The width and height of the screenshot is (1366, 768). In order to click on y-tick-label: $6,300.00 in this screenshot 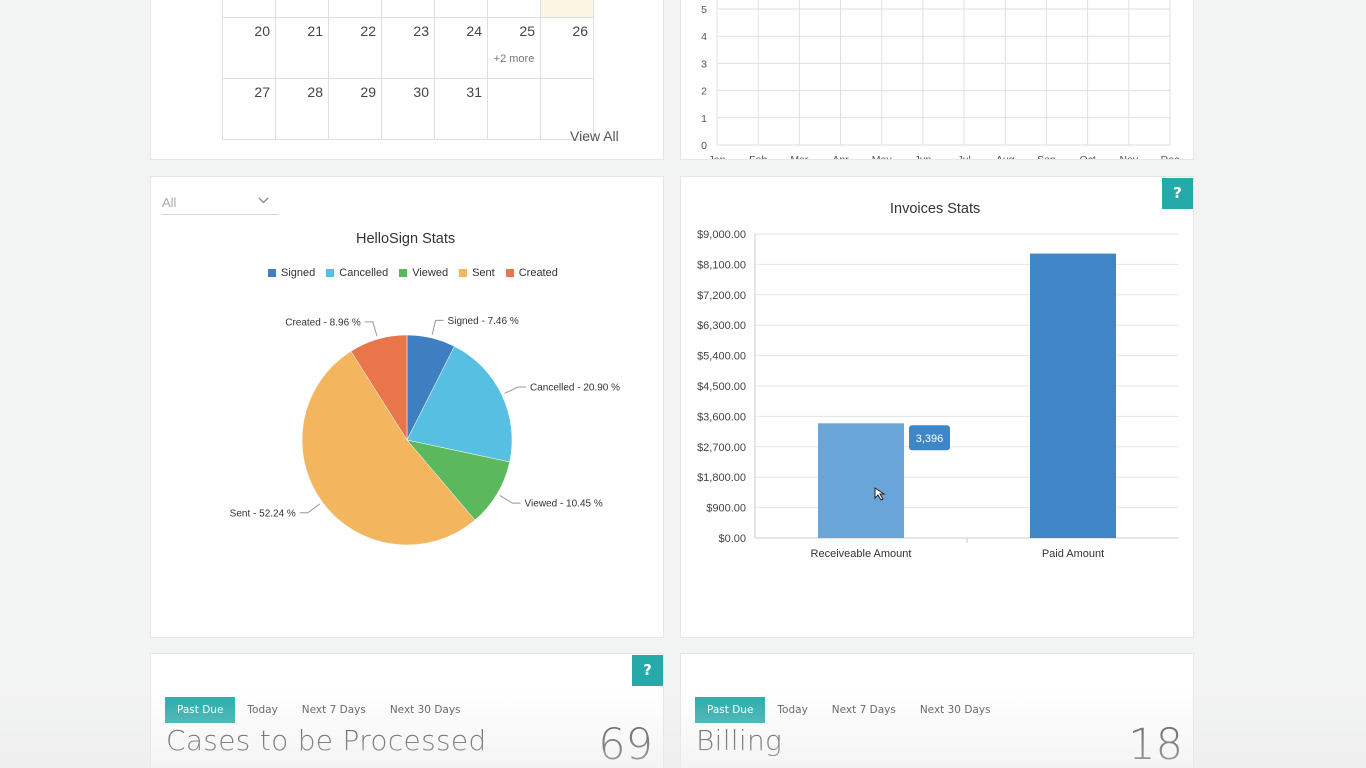, I will do `click(721, 326)`.